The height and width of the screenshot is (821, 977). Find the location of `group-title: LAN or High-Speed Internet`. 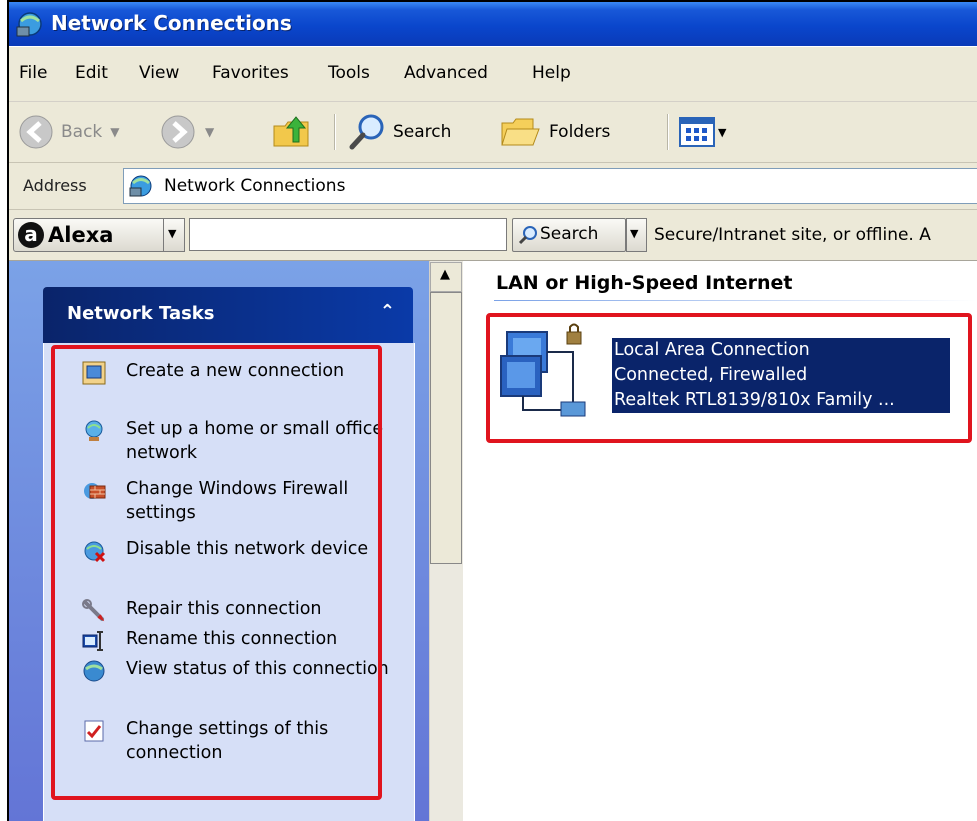

group-title: LAN or High-Speed Internet is located at coordinates (644, 283).